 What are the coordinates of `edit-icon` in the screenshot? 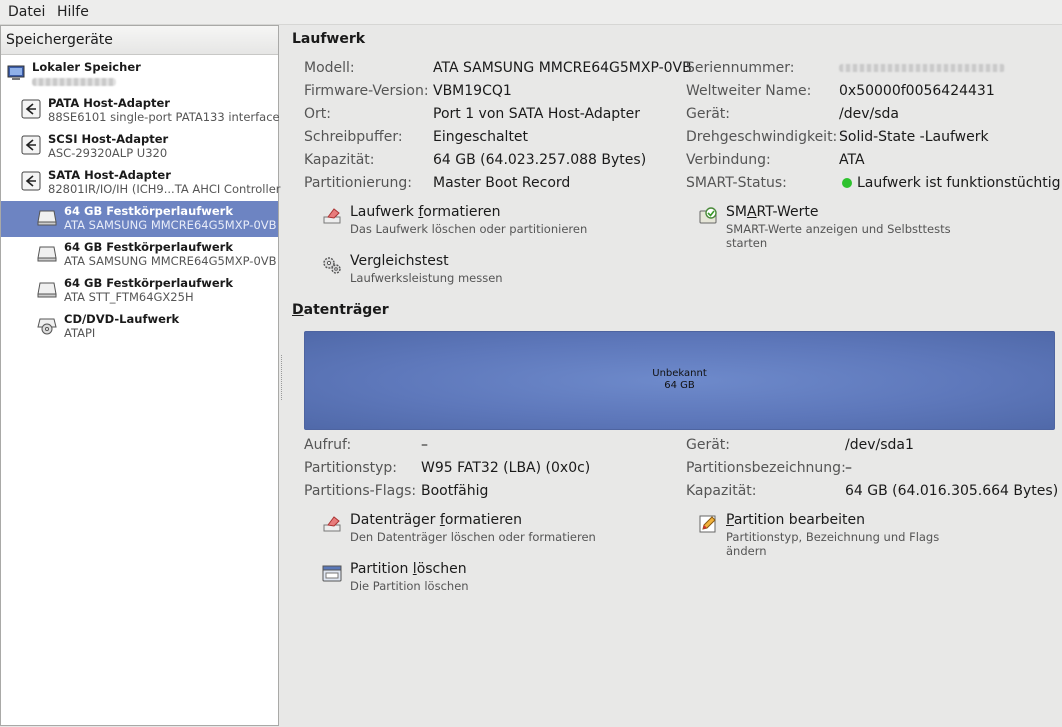 It's located at (707, 524).